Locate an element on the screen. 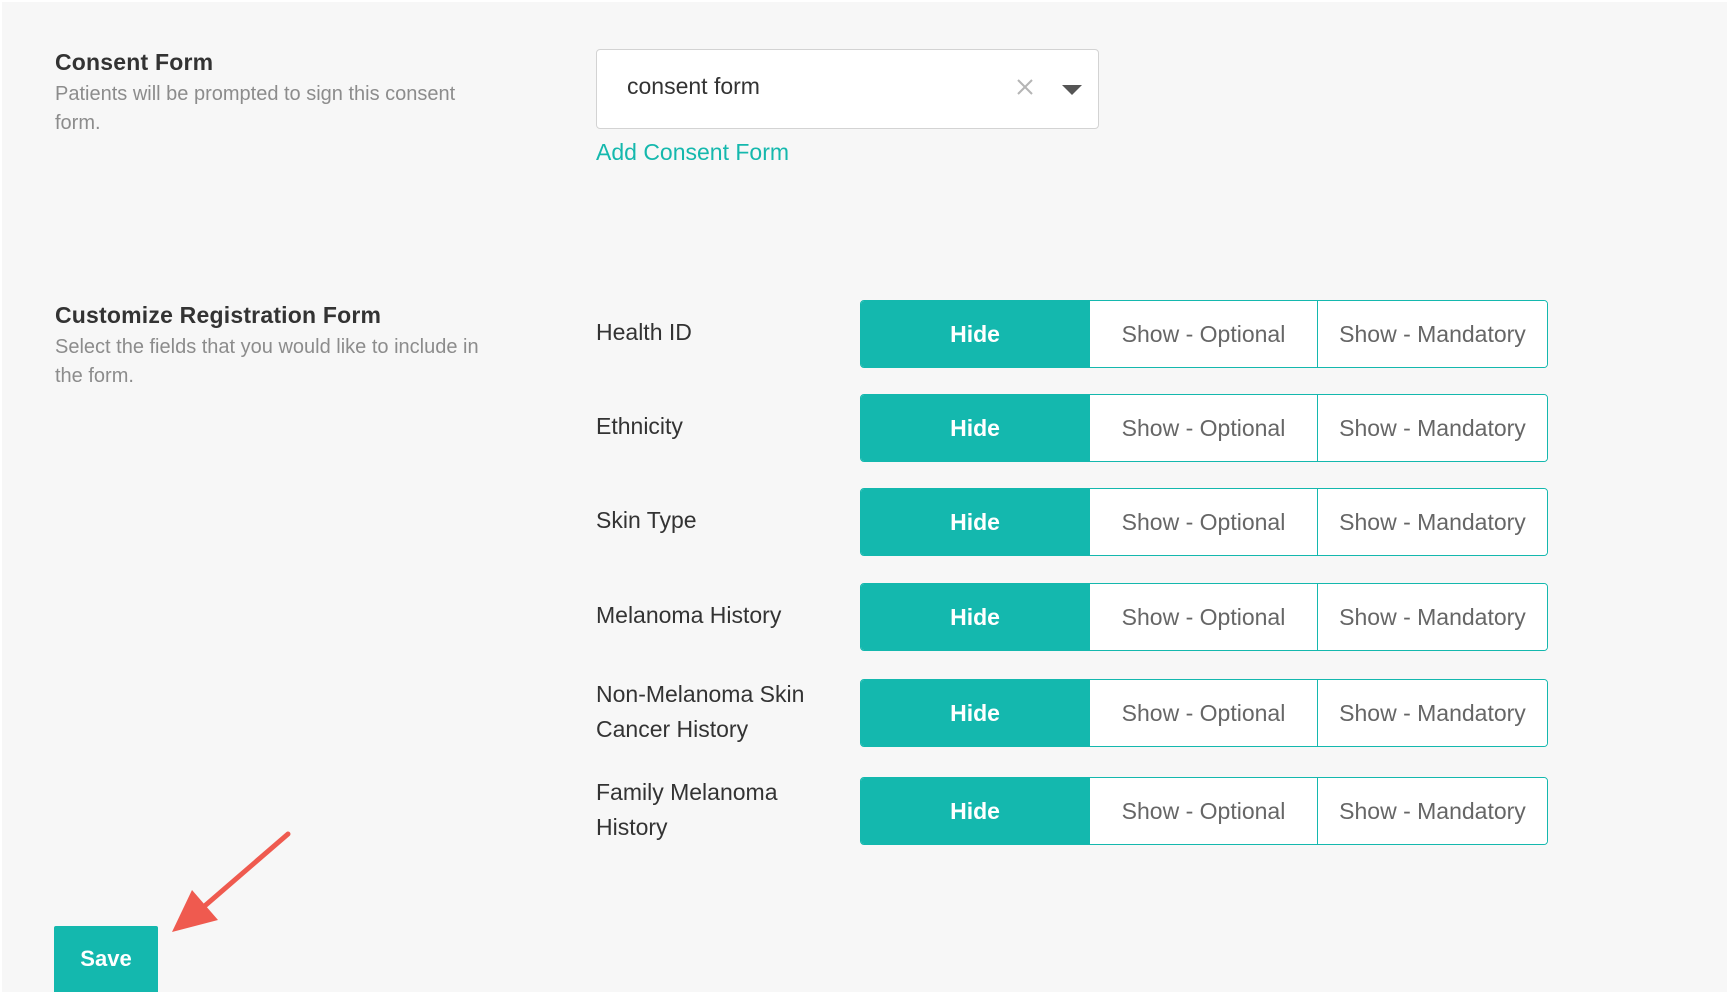 This screenshot has width=1727, height=992. consent-form-select: consent form is located at coordinates (847, 89).